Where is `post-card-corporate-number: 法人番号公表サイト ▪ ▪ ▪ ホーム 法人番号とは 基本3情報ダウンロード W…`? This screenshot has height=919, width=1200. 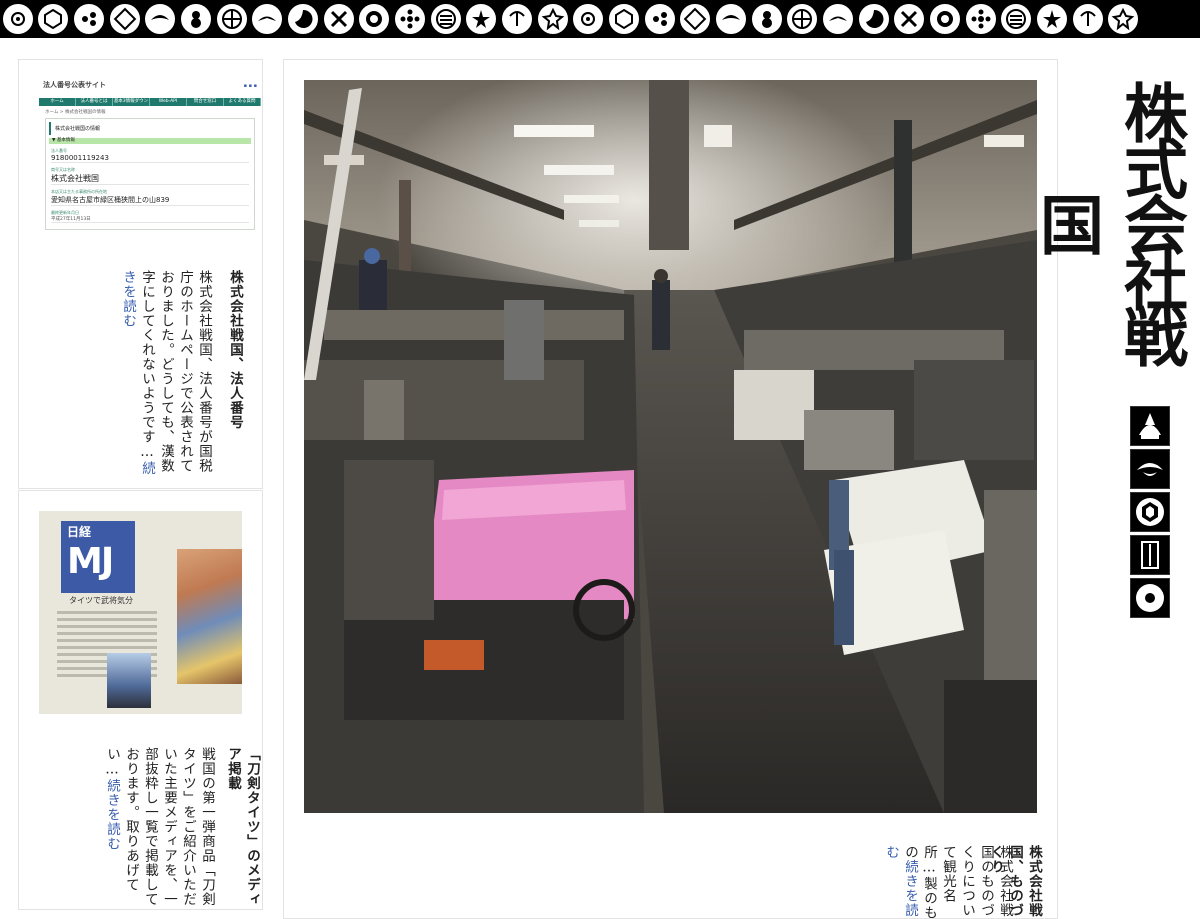
post-card-corporate-number: 法人番号公表サイト ▪ ▪ ▪ ホーム 法人番号とは 基本3情報ダウンロード W… is located at coordinates (140, 274).